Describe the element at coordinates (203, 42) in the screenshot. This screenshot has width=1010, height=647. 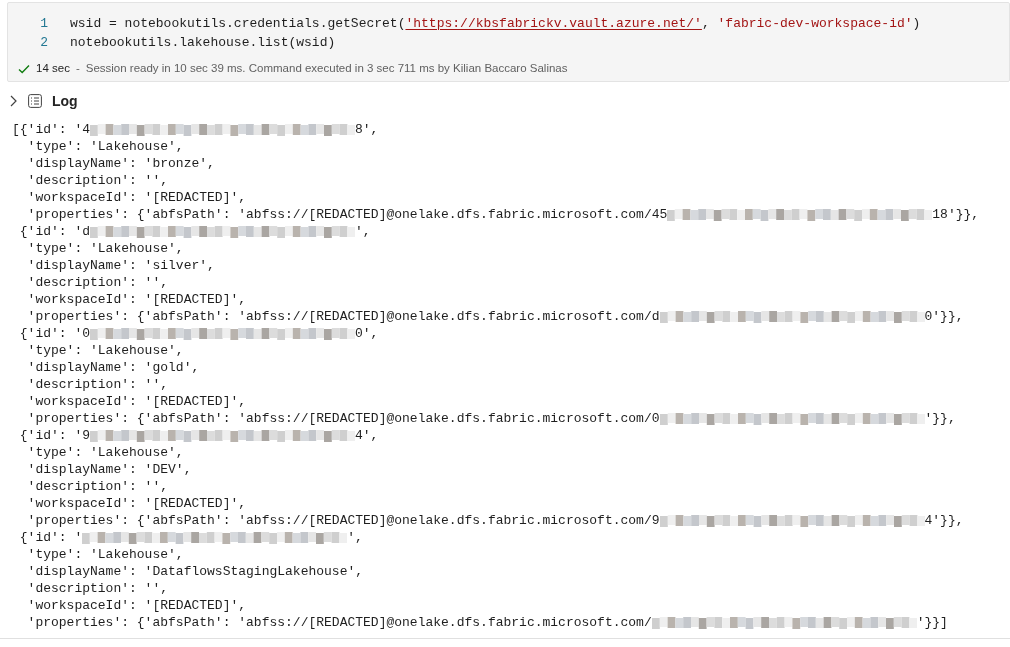
I see `code-text: notebookutils.lakehouse.list(wsid)` at that location.